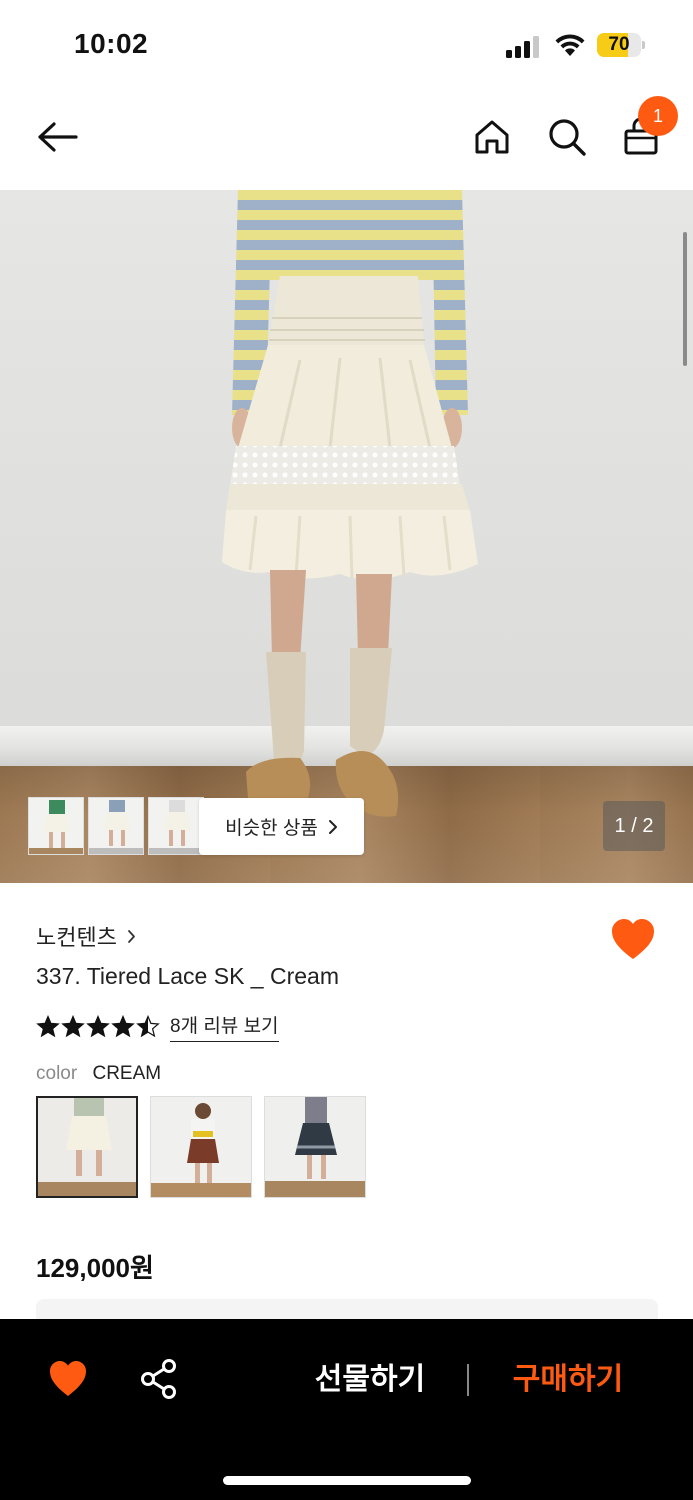 The width and height of the screenshot is (693, 1500). What do you see at coordinates (159, 1379) in the screenshot?
I see `share-icon` at bounding box center [159, 1379].